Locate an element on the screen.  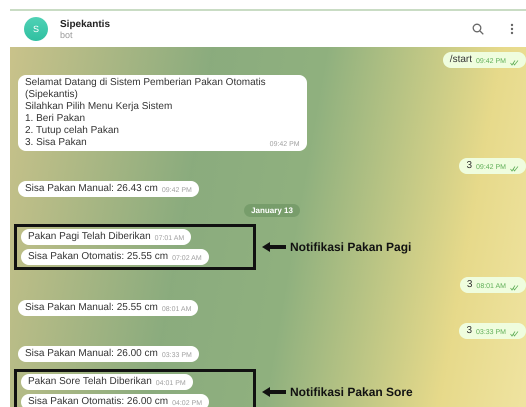
search-button is located at coordinates (478, 29).